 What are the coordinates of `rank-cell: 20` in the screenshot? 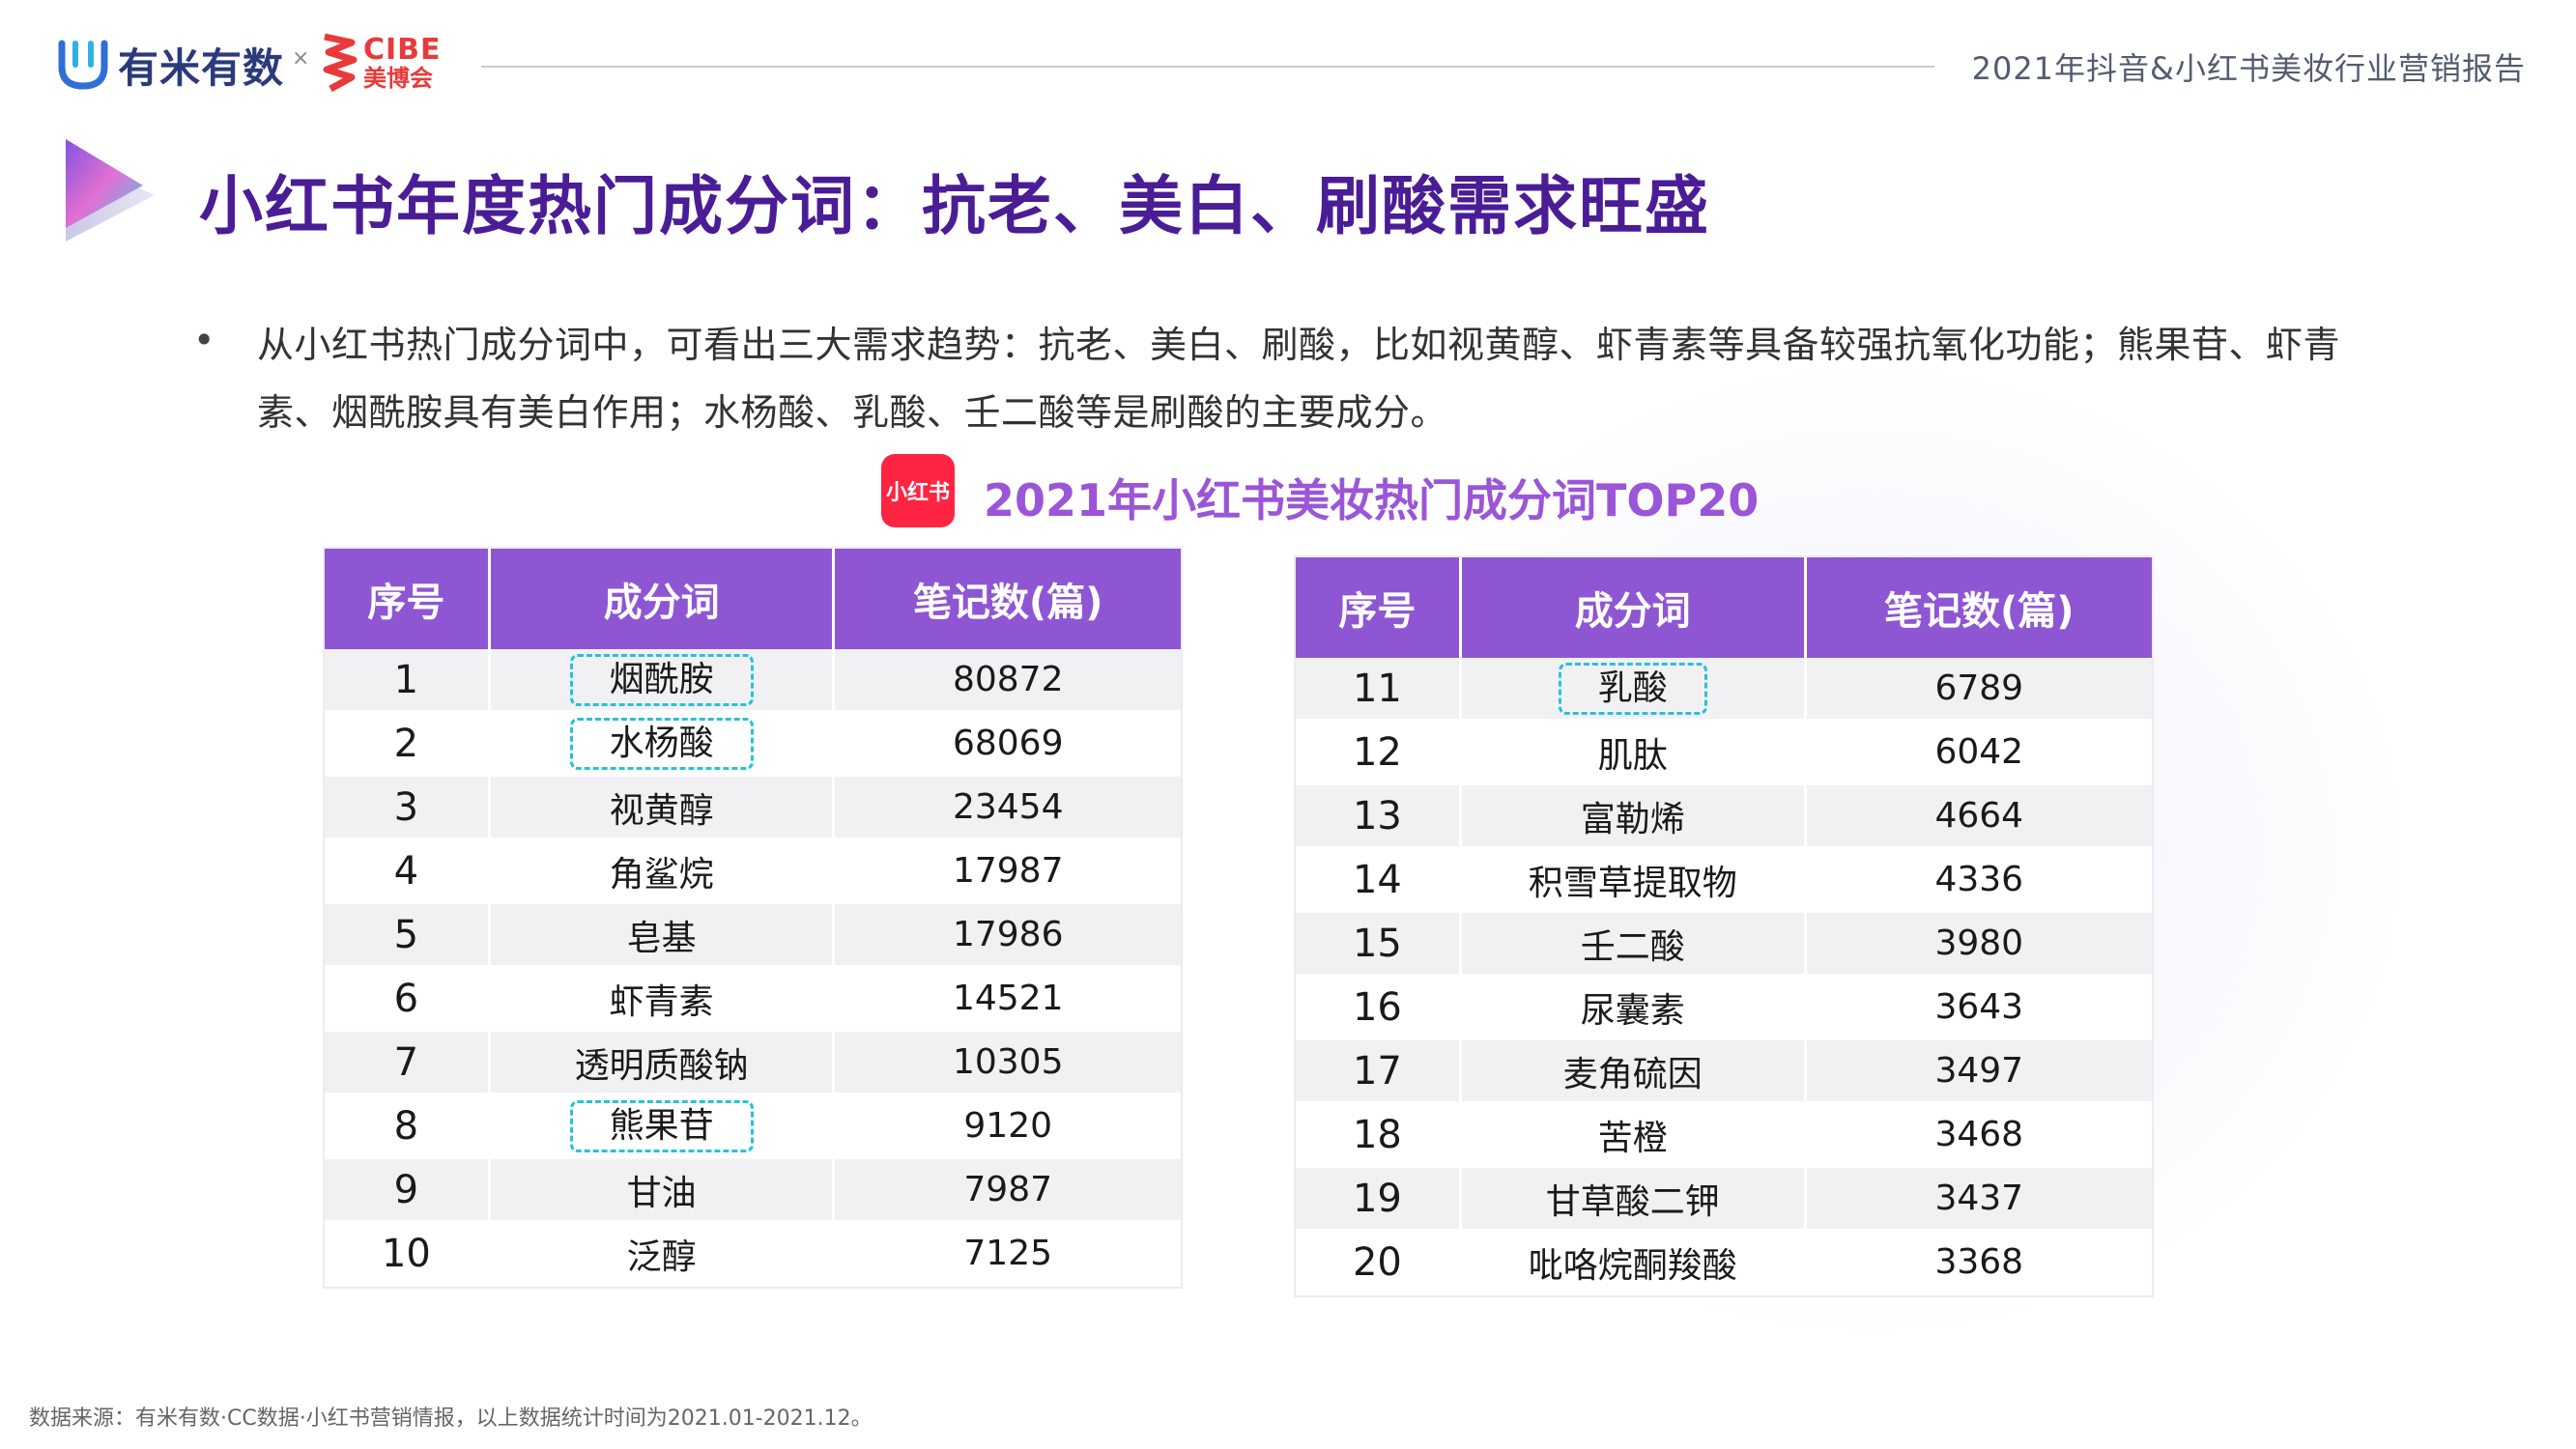 It's located at (1379, 1262).